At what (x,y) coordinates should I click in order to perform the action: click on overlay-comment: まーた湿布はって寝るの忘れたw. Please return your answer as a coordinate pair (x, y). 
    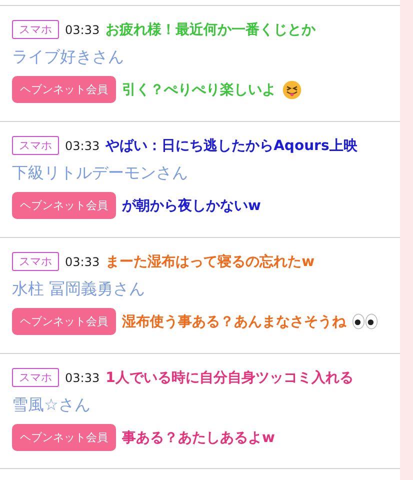
    Looking at the image, I should click on (210, 261).